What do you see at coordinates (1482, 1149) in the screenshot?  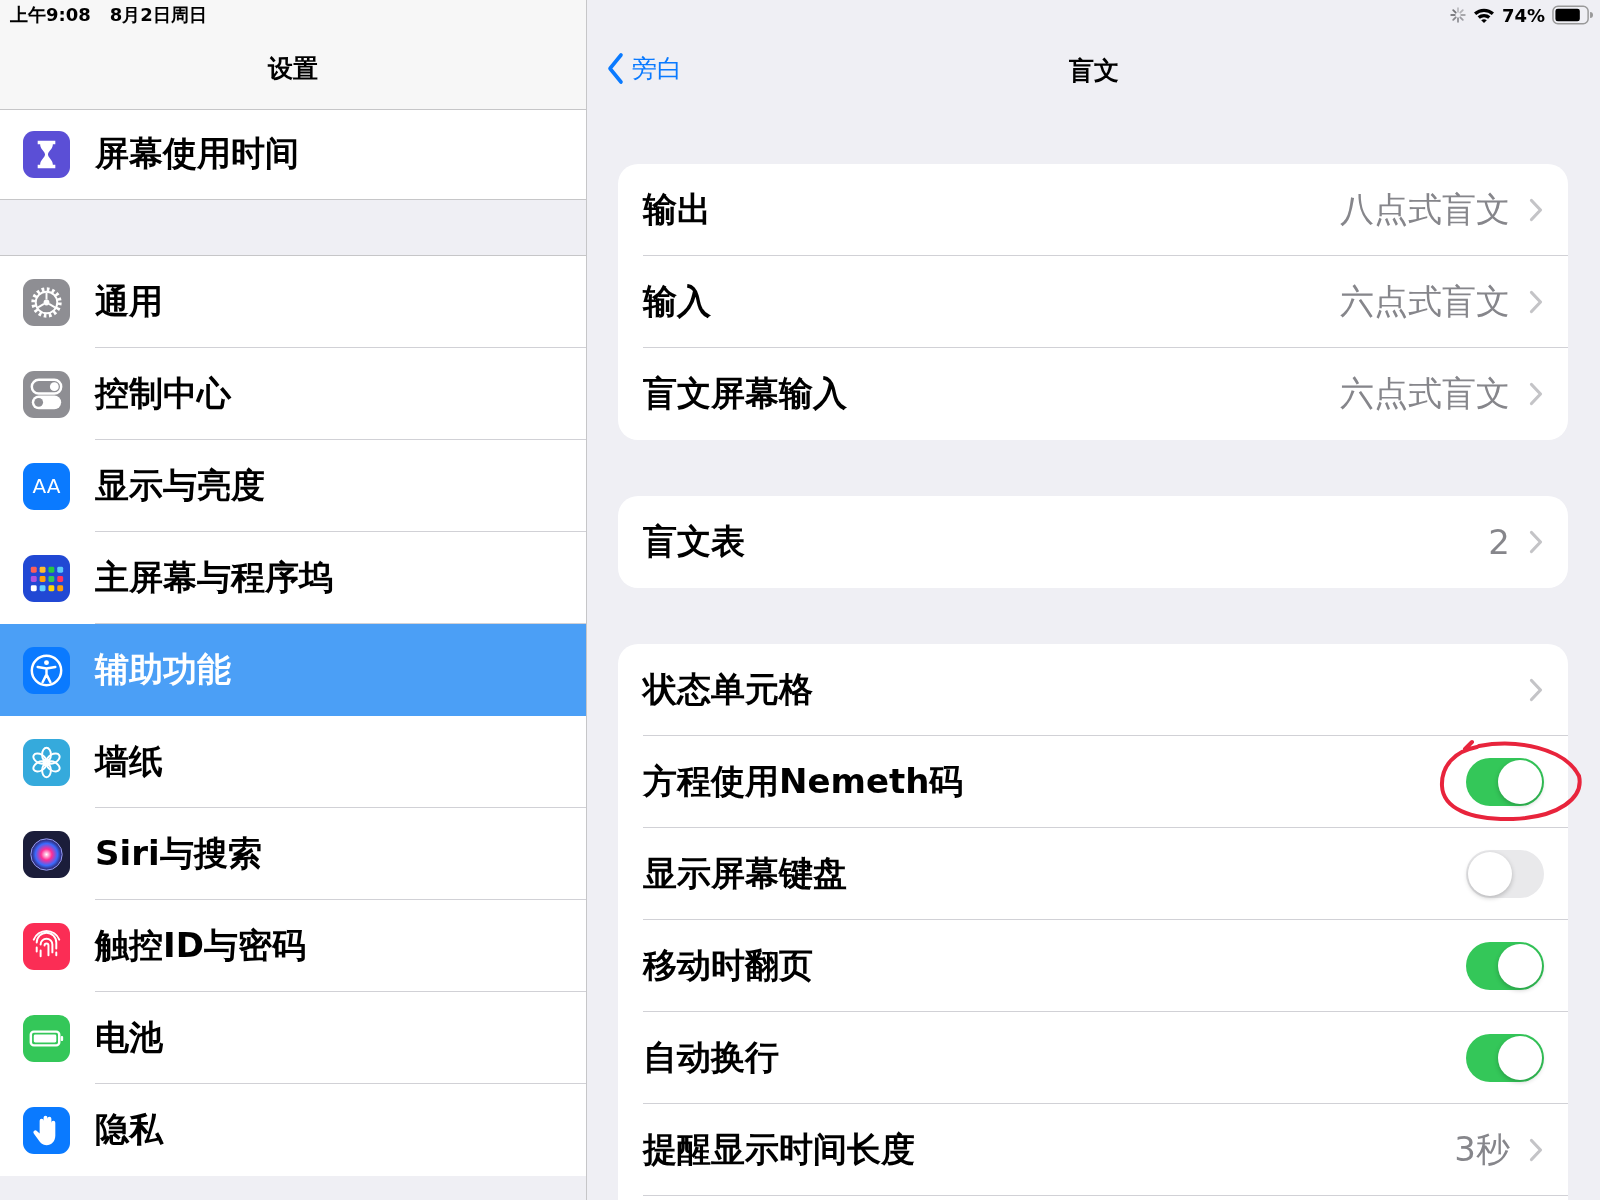 I see `setting-value: 3秒` at bounding box center [1482, 1149].